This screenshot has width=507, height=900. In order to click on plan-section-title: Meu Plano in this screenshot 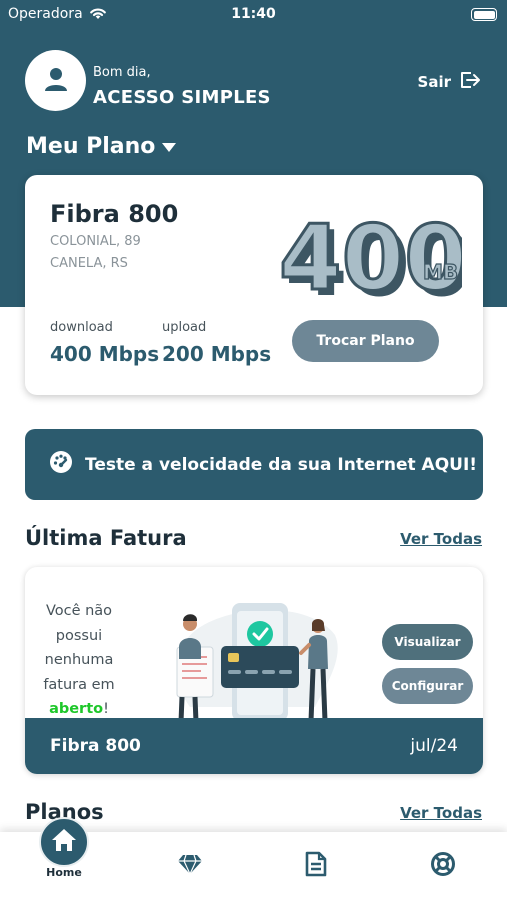, I will do `click(91, 146)`.